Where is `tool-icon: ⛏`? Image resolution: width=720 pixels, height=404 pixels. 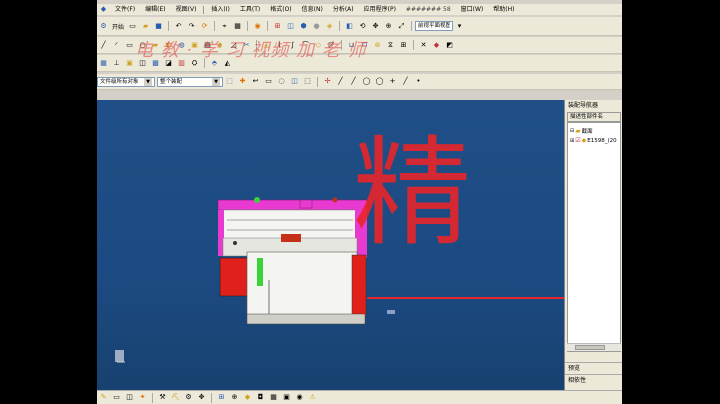 tool-icon: ⛏ is located at coordinates (175, 397).